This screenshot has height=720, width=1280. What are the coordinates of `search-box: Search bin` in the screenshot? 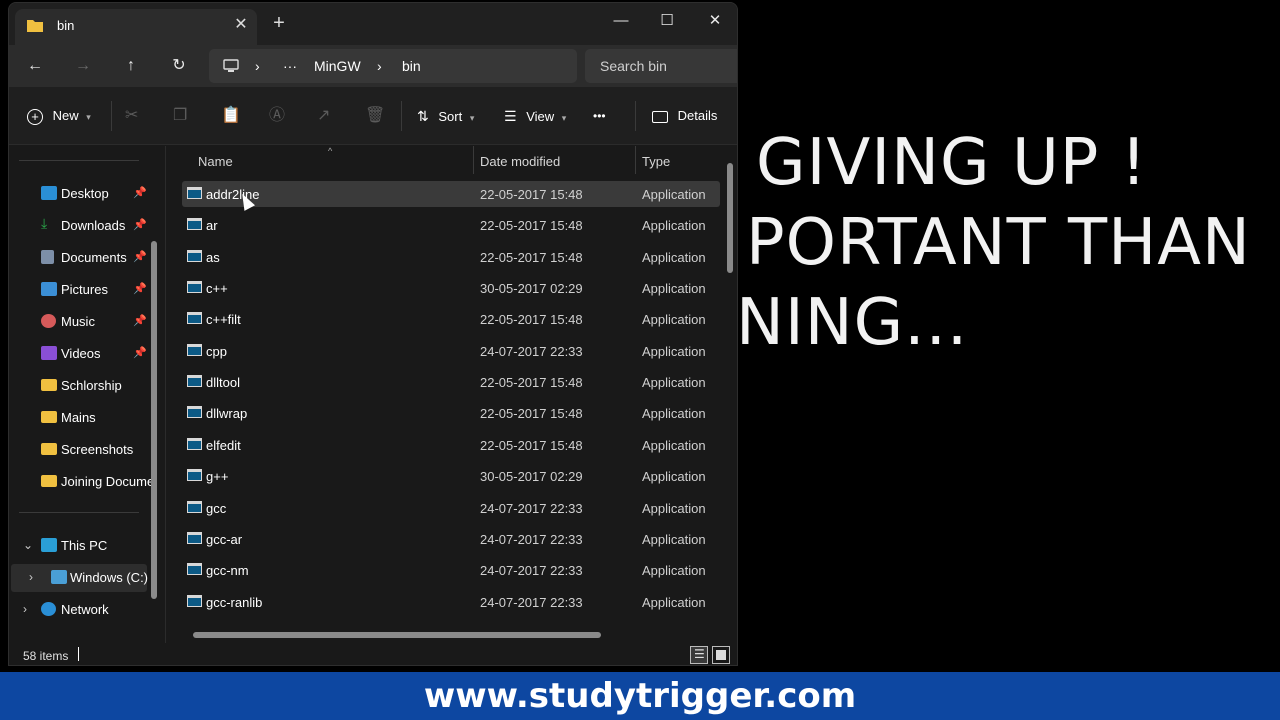 It's located at (661, 66).